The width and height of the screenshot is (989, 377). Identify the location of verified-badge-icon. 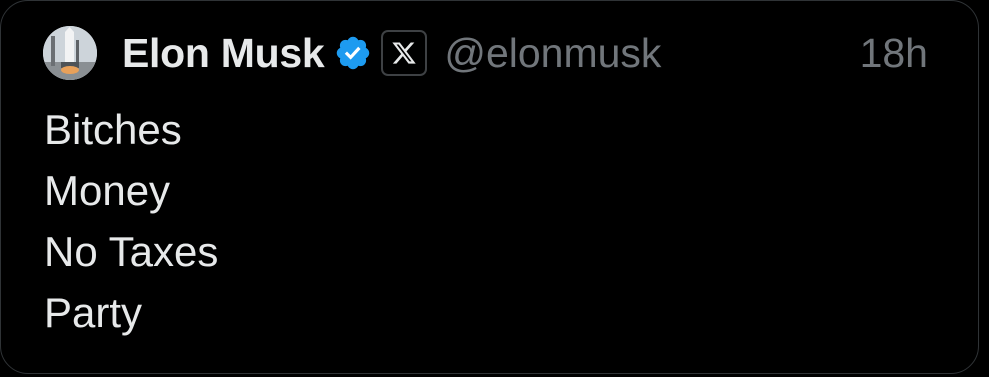
(353, 53).